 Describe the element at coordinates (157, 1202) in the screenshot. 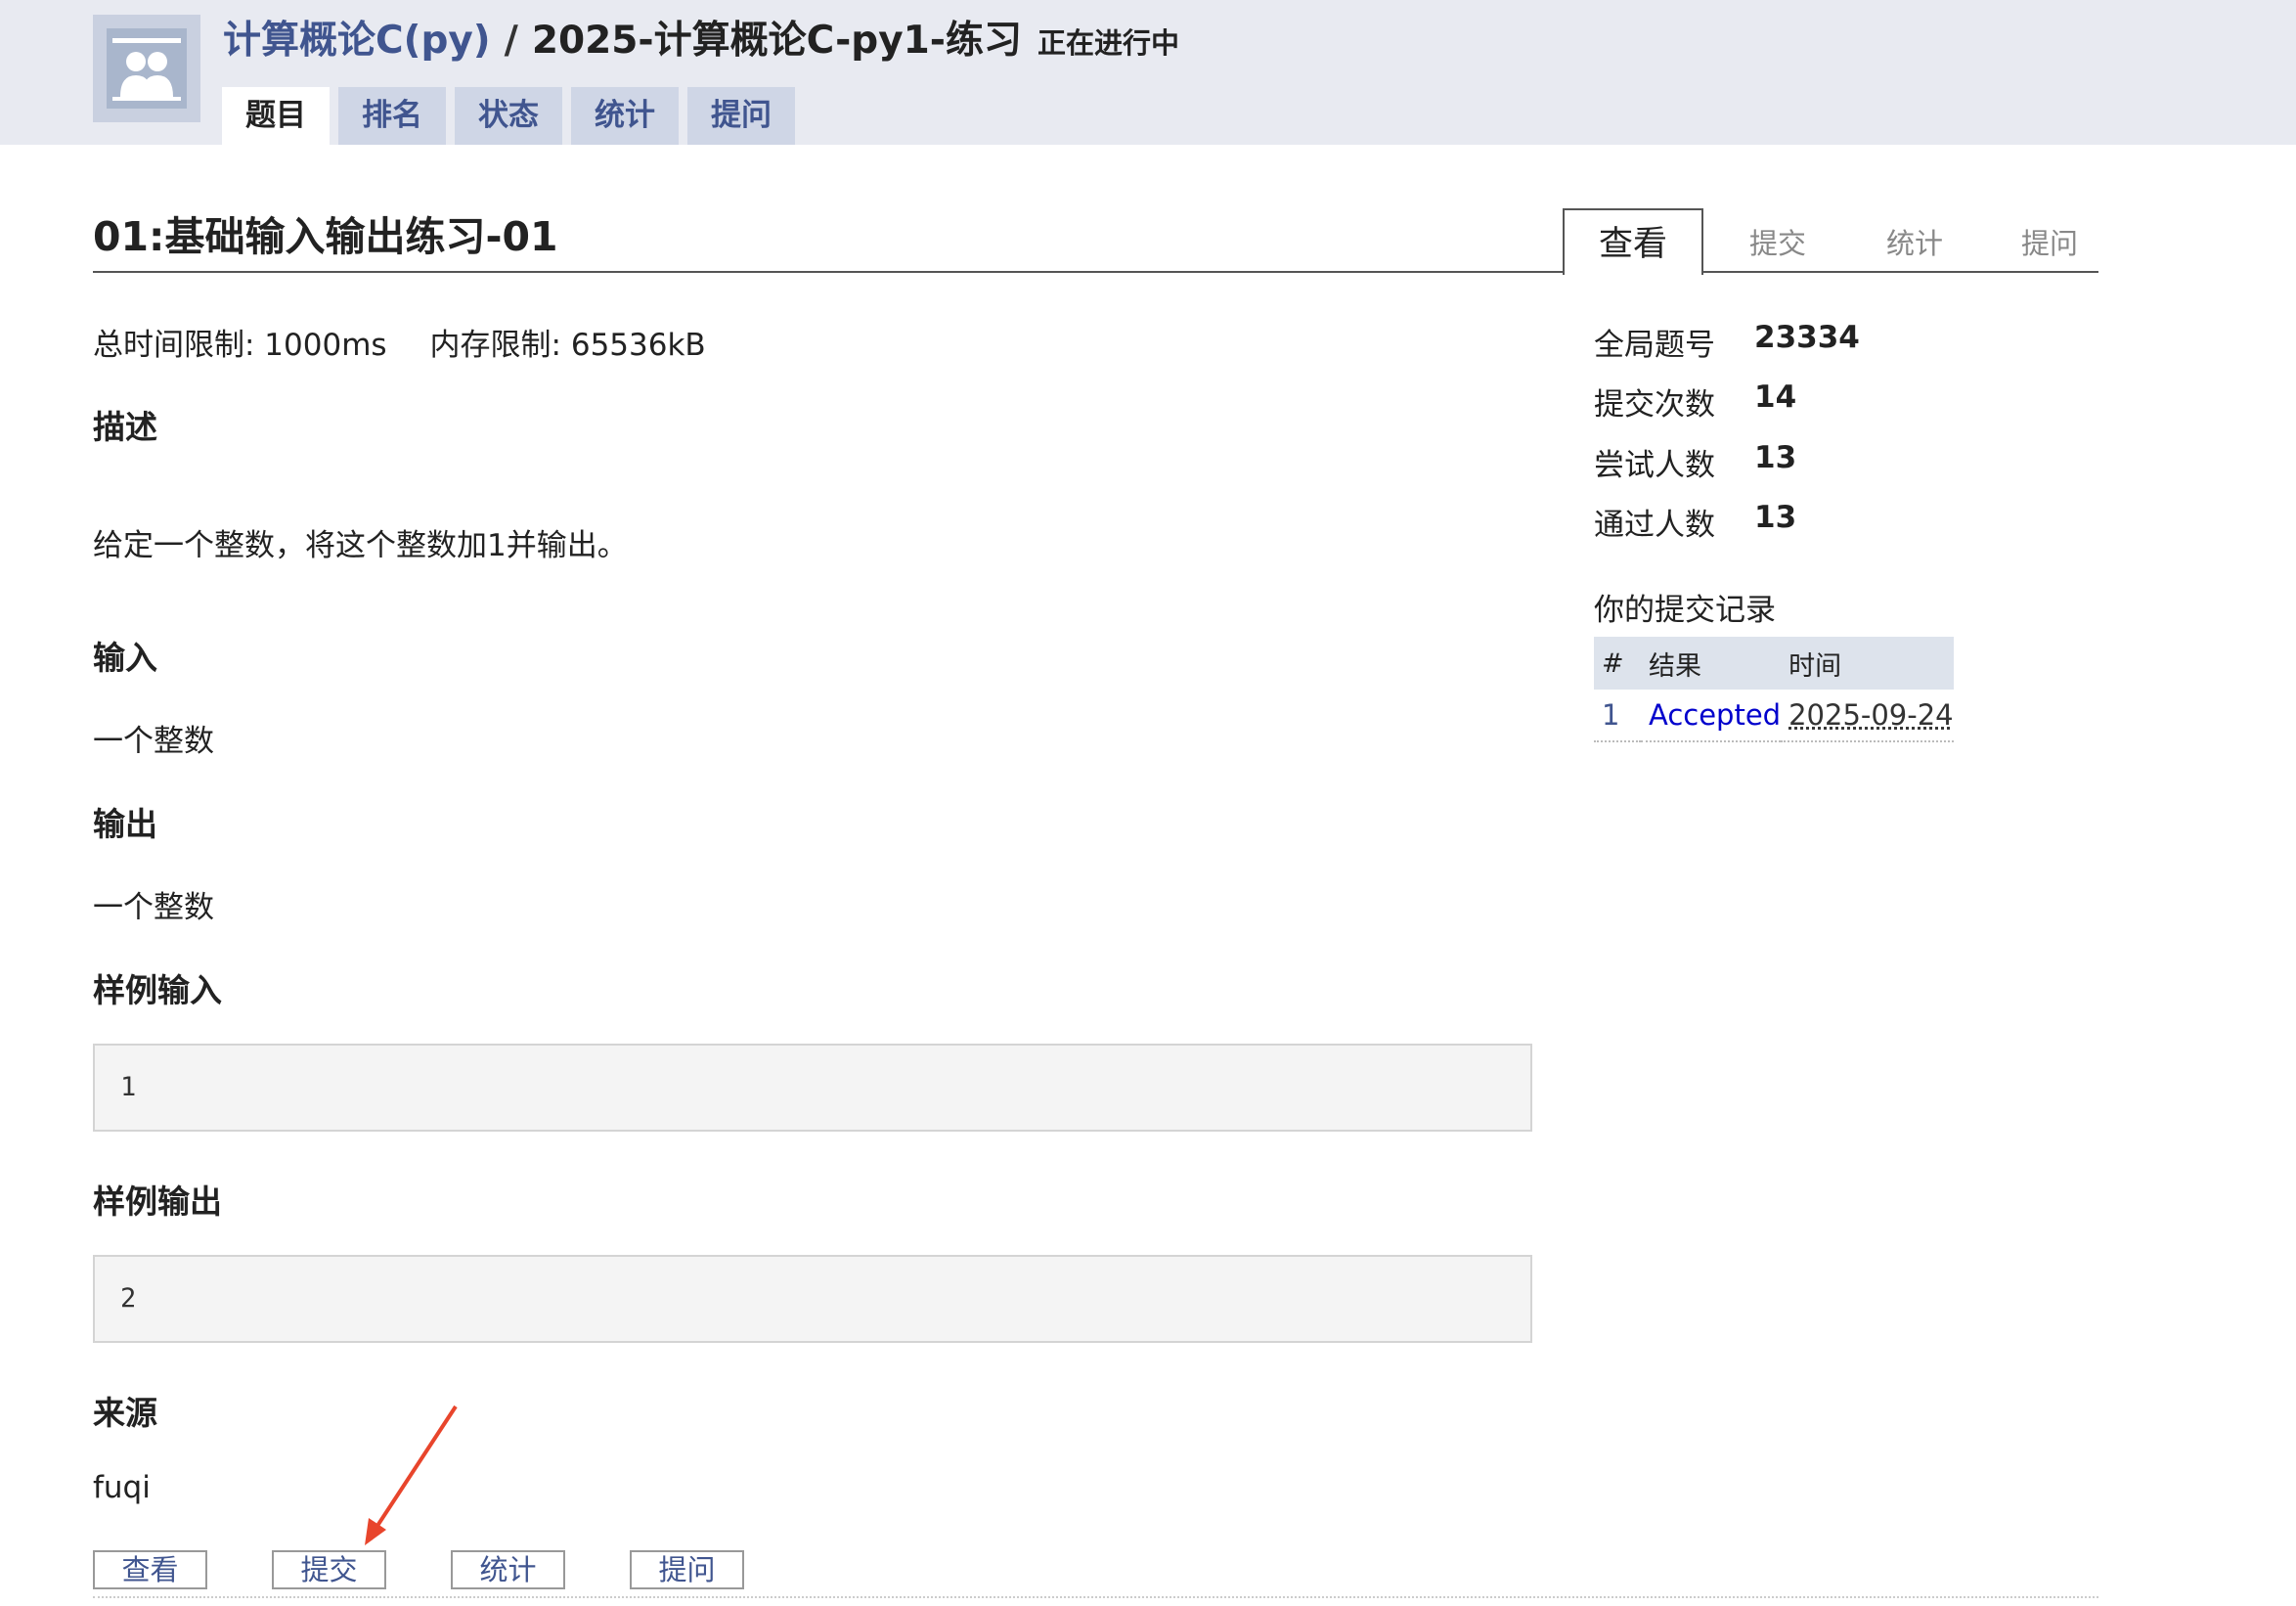

I see `sample-output-heading: 样例输出` at that location.